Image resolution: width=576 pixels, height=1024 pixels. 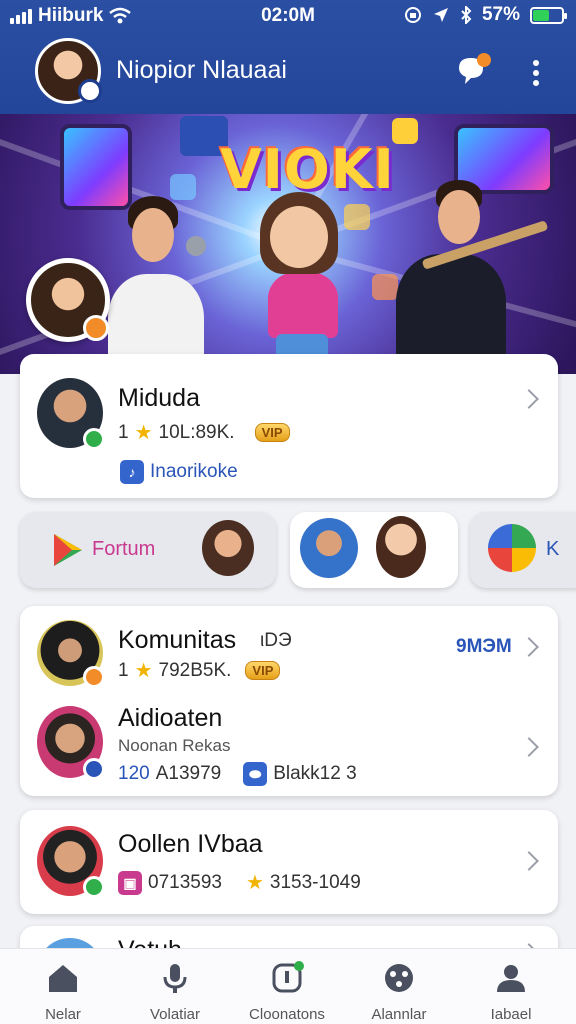 I want to click on status-bar: Hiiburk 02:0M 57%, so click(x=288, y=16).